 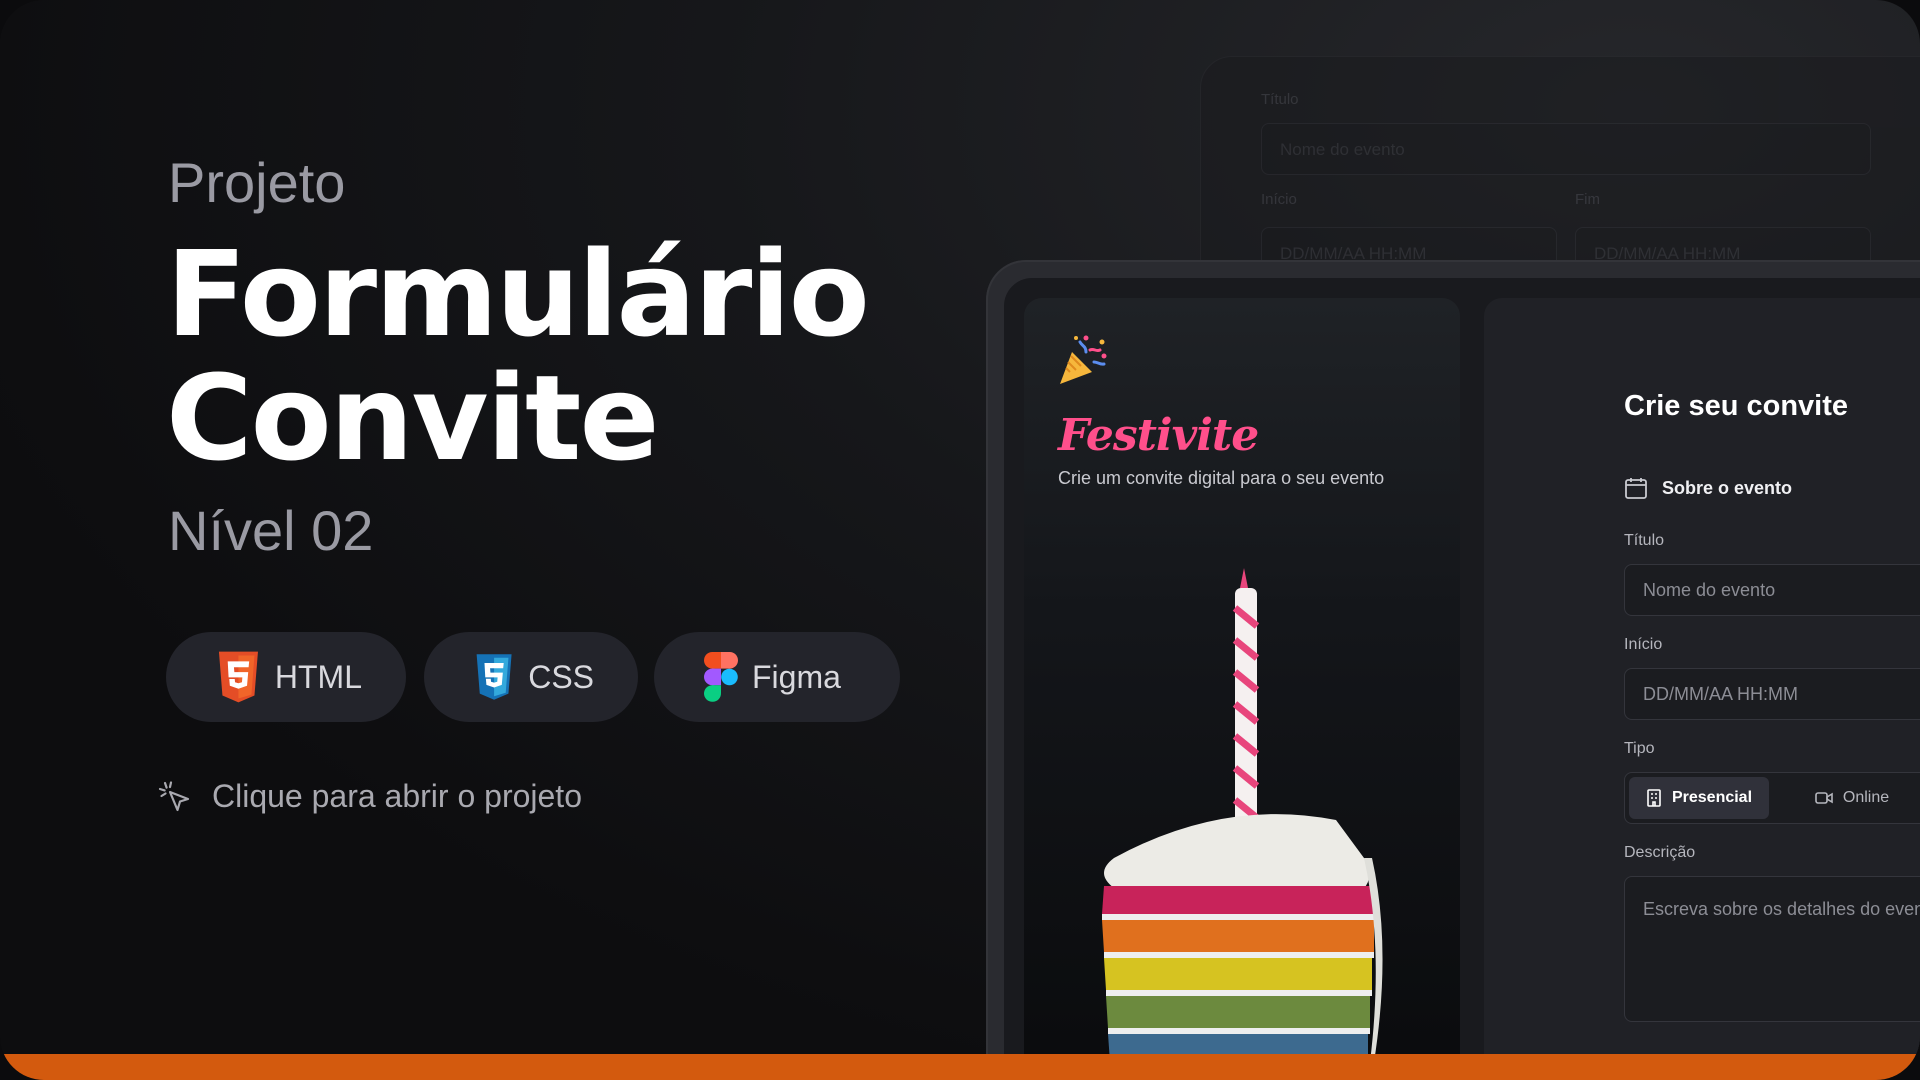 I want to click on cursor-click-icon, so click(x=174, y=795).